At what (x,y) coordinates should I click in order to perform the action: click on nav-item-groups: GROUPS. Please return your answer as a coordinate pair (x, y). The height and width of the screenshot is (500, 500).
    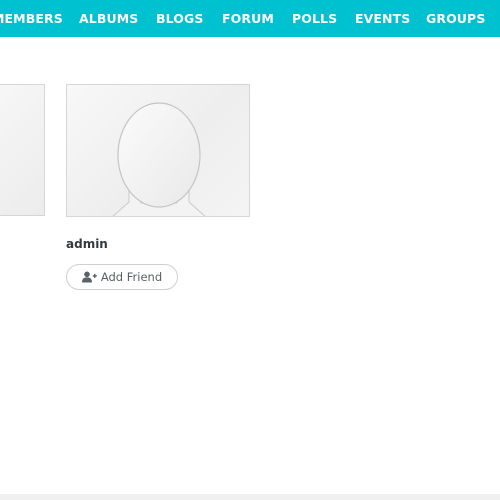
    Looking at the image, I should click on (455, 18).